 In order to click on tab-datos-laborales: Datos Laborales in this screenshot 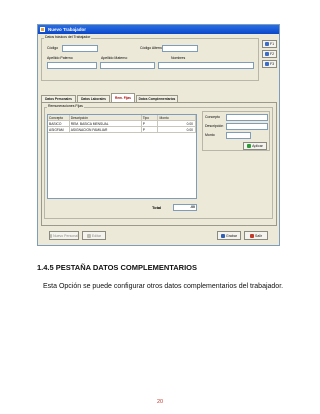, I will do `click(93, 98)`.